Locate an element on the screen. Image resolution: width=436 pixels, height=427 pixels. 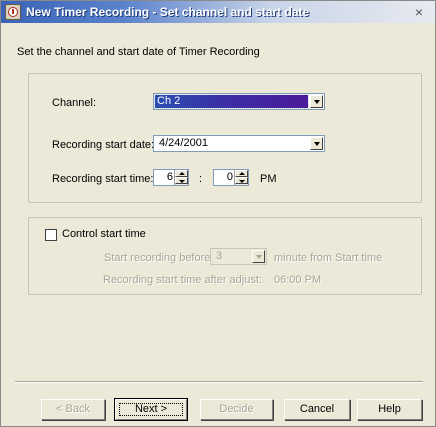
help-button: Help is located at coordinates (389, 409).